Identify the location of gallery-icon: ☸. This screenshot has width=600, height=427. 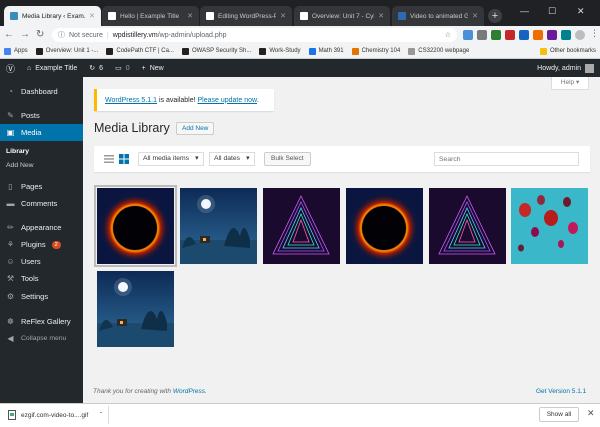
(10, 321).